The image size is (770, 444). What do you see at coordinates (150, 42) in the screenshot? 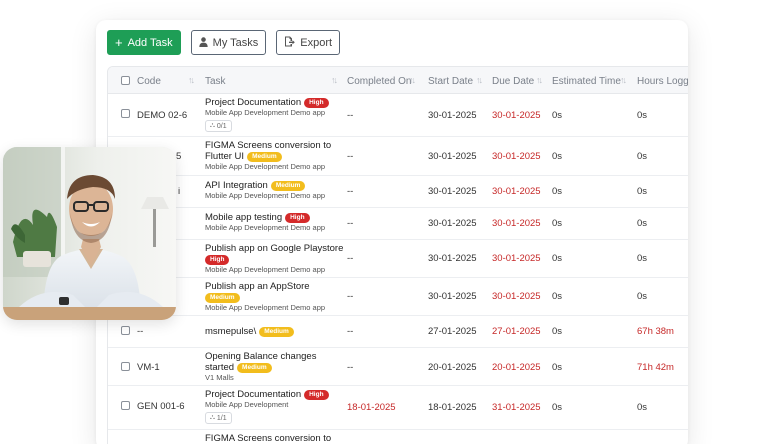
I see `add-task-label: Add Task` at bounding box center [150, 42].